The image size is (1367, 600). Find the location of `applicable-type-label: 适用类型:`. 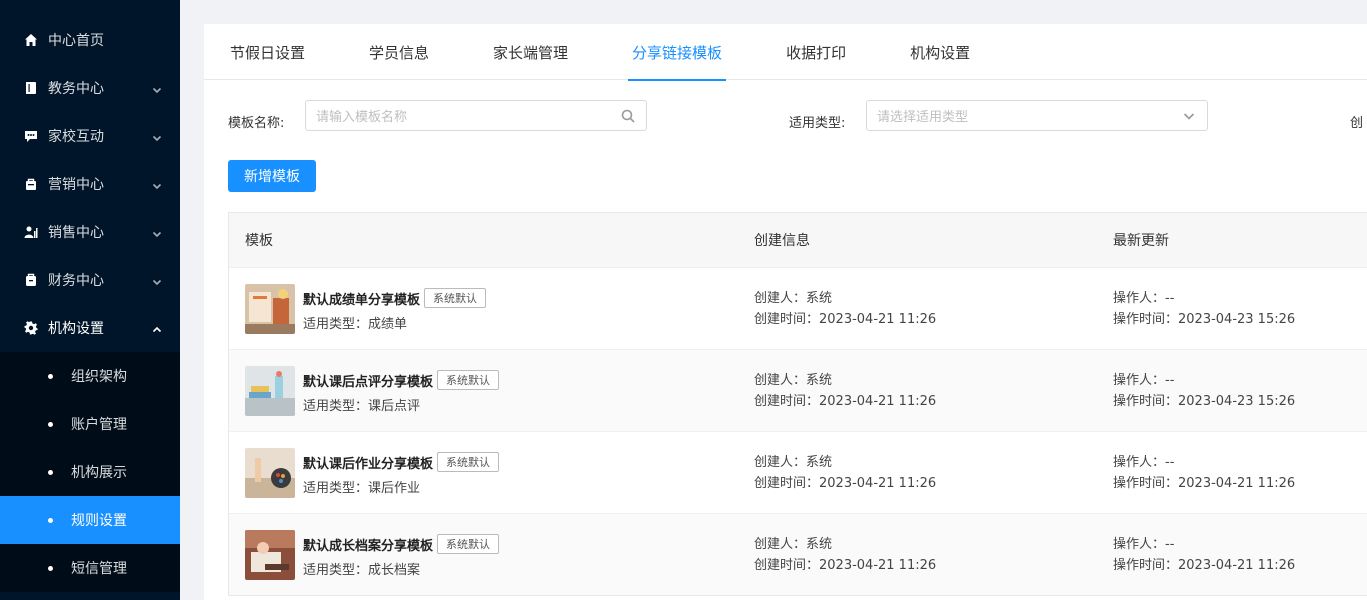

applicable-type-label: 适用类型: is located at coordinates (817, 123).